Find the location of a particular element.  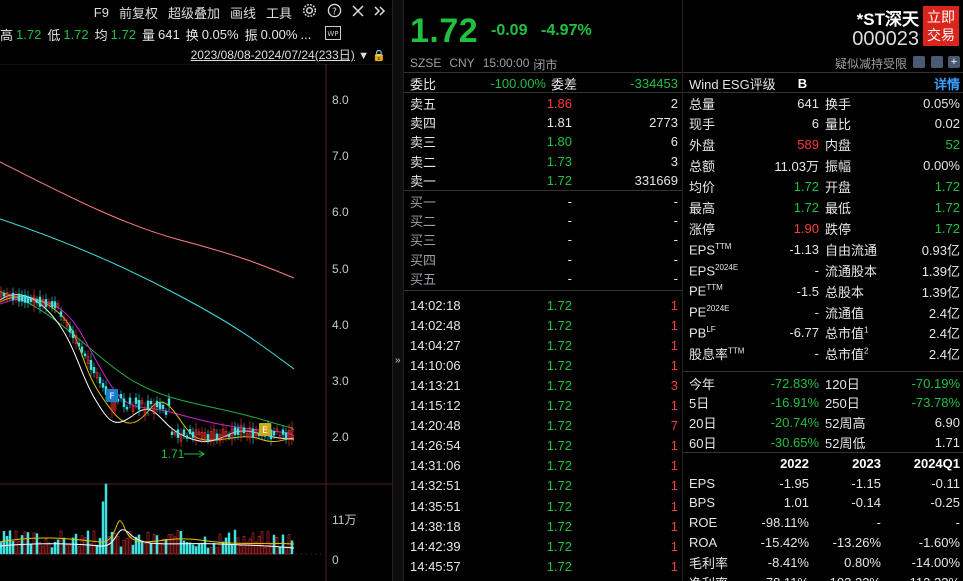

stat-label: 总量 is located at coordinates (718, 103).